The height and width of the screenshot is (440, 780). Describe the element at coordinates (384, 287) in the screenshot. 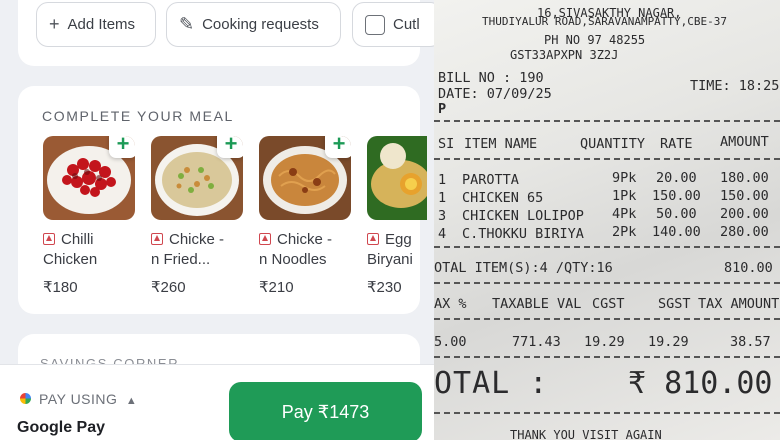

I see `meal-price: ₹230` at that location.